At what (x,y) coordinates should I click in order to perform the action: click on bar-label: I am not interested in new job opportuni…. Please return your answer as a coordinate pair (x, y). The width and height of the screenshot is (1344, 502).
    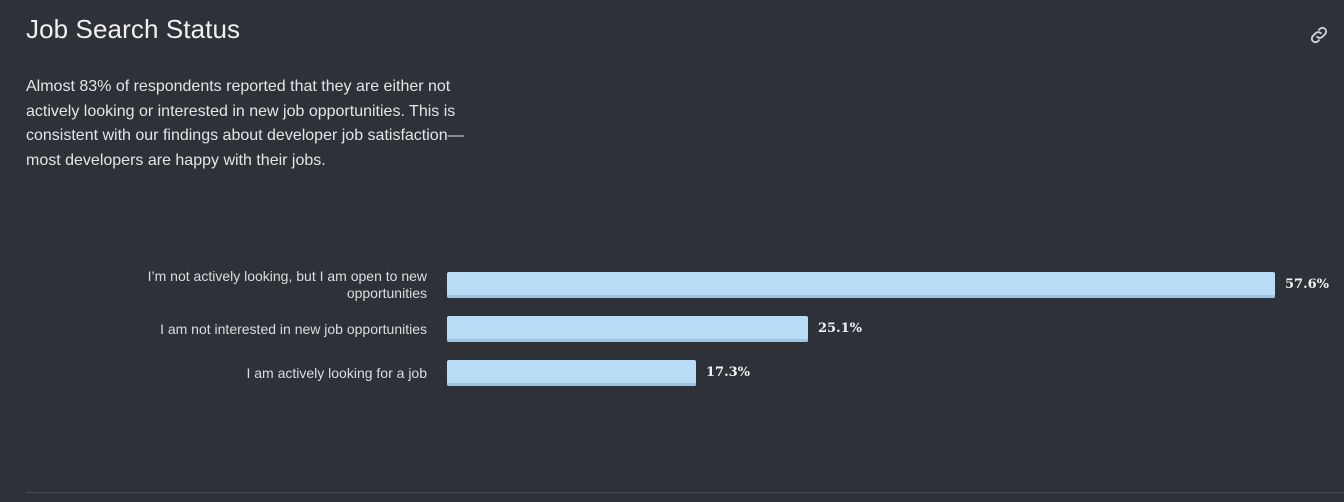
    Looking at the image, I should click on (293, 328).